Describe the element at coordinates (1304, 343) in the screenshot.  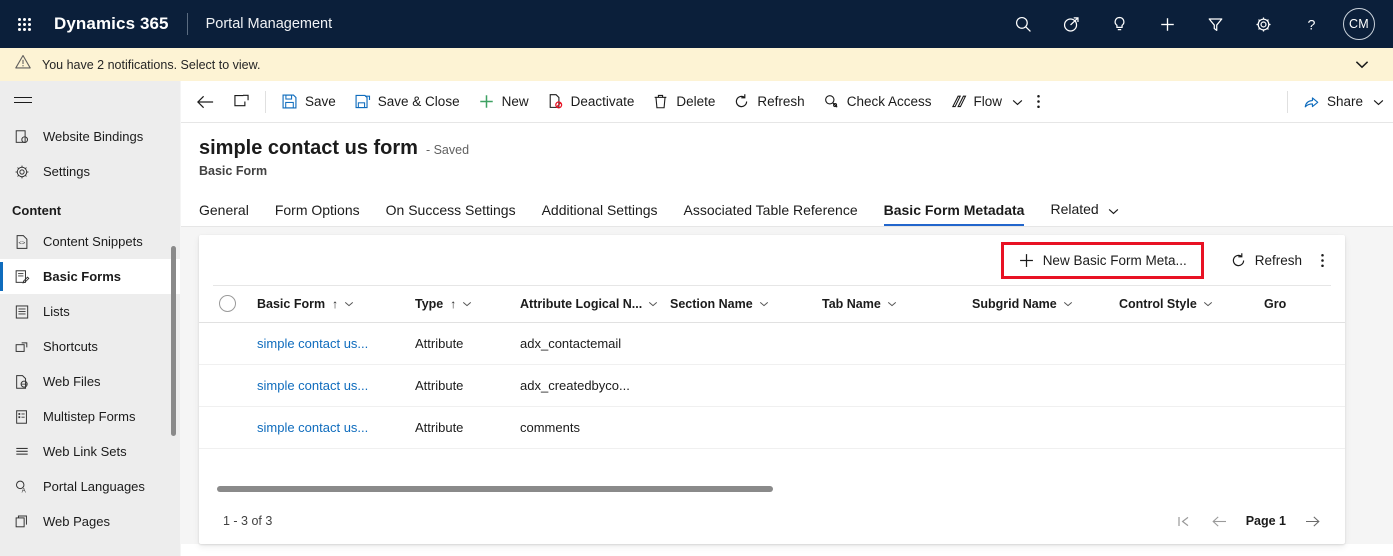
I see `cell-group` at that location.